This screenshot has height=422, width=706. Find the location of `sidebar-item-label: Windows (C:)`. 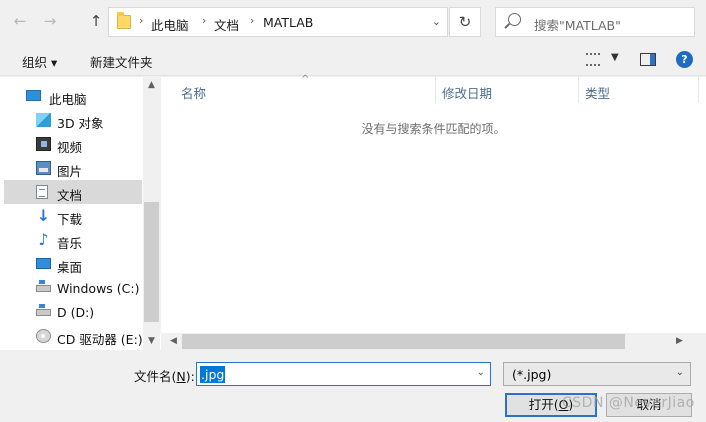

sidebar-item-label: Windows (C:) is located at coordinates (98, 288).